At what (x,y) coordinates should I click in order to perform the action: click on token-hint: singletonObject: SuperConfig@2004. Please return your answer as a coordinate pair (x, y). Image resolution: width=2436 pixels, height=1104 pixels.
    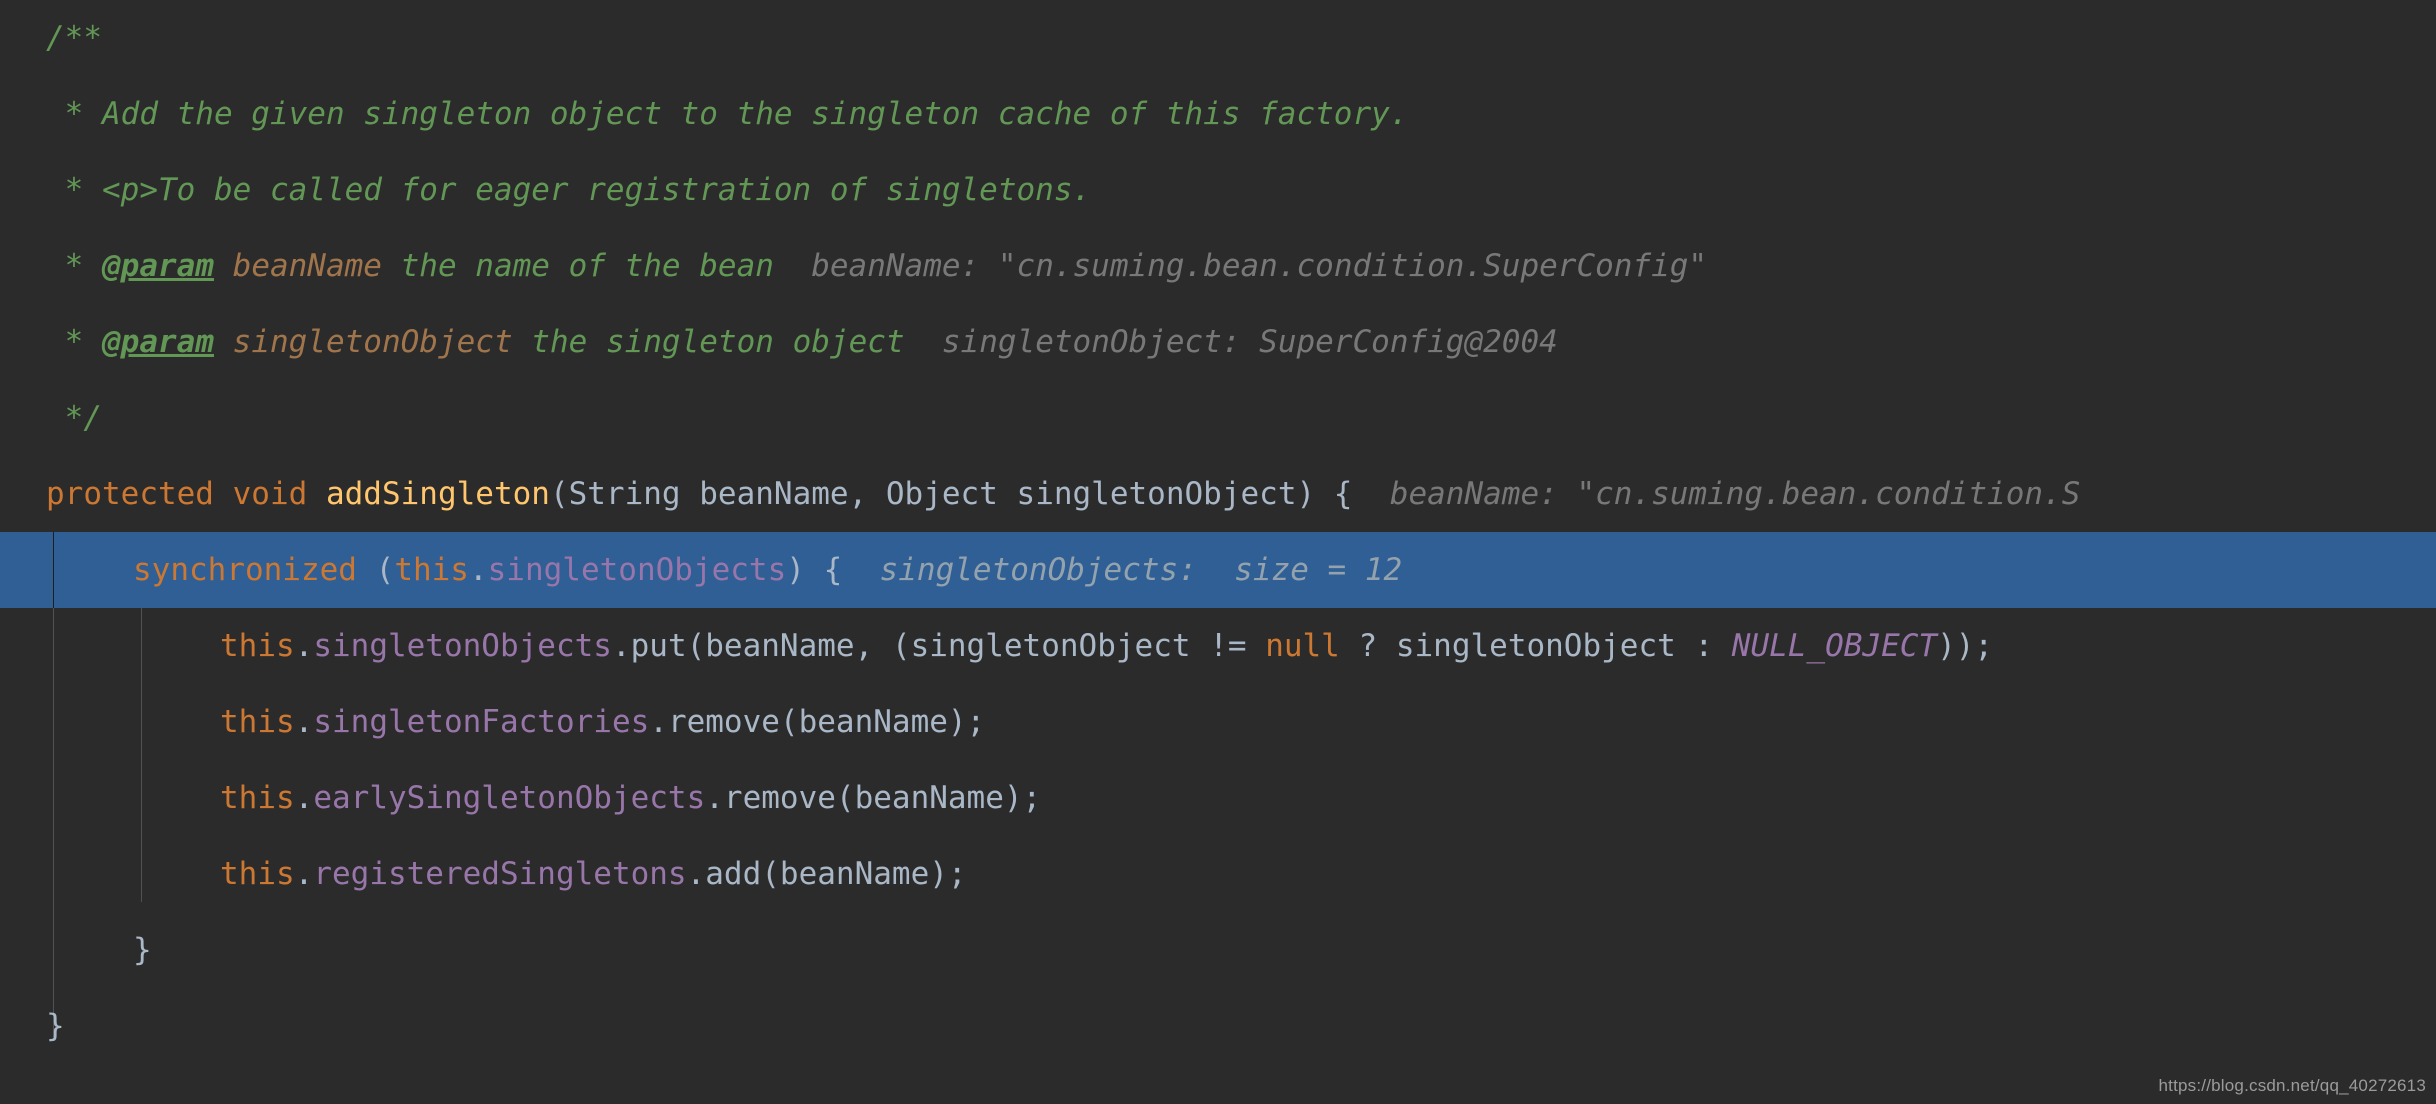
    Looking at the image, I should click on (1231, 342).